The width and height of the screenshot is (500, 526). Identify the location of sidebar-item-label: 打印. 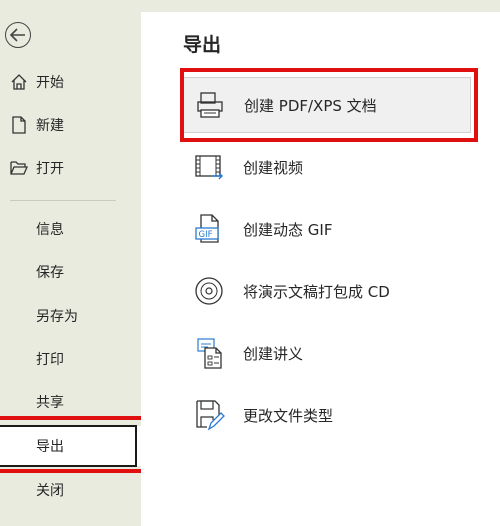
(50, 360).